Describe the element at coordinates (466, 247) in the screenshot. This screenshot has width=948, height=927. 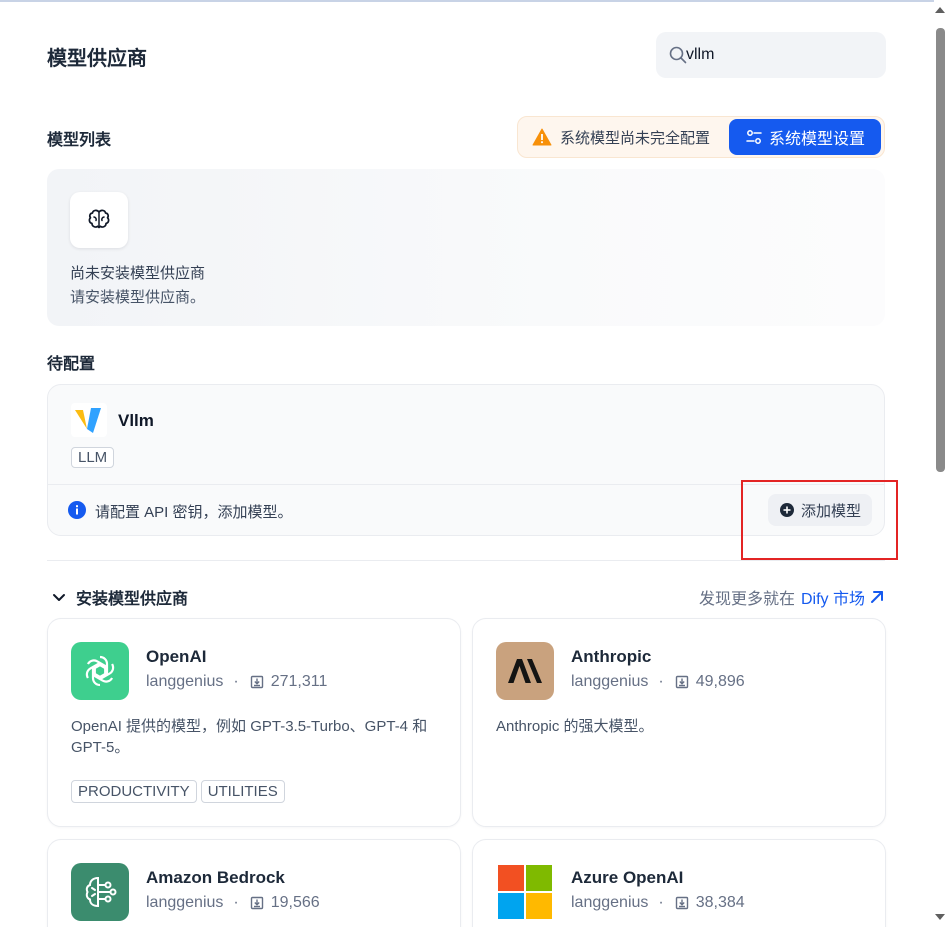
I see `empty-provider-card: 尚未安装模型供应商 请安装模型供应商。` at that location.